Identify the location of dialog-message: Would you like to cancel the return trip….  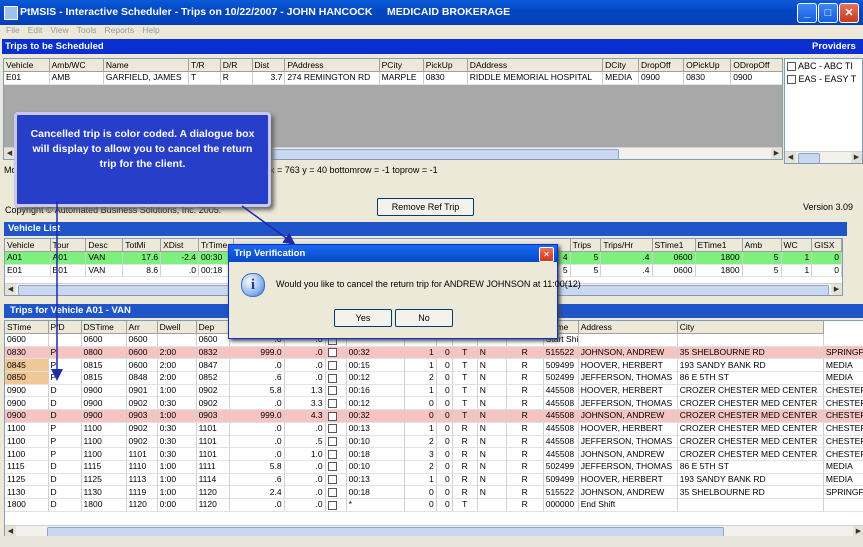
(428, 284).